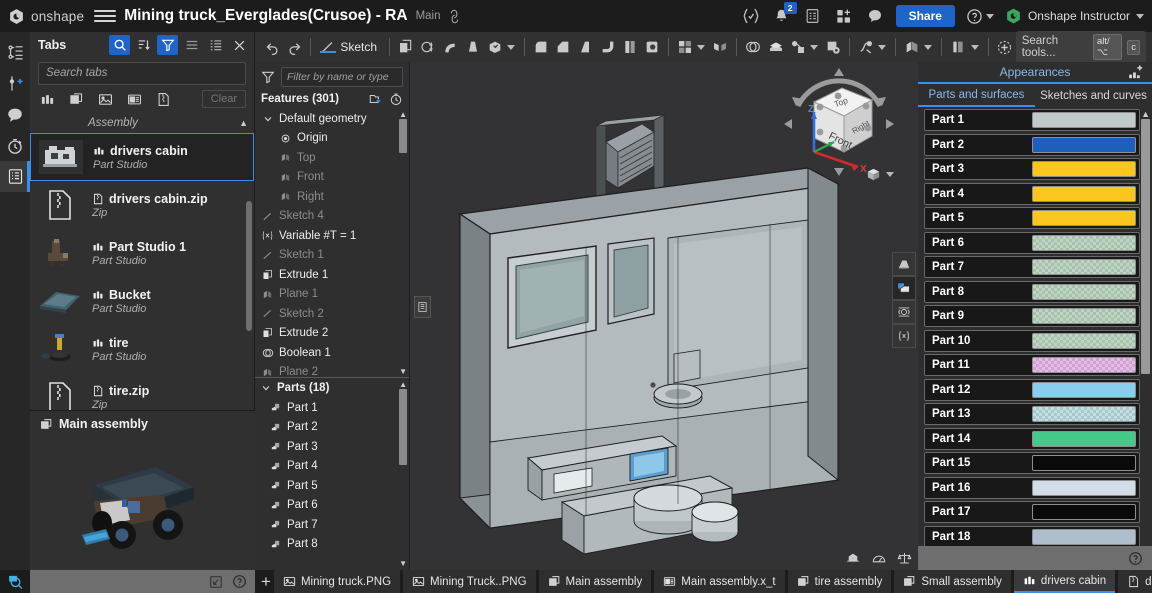 This screenshot has width=1152, height=593. Describe the element at coordinates (268, 77) in the screenshot. I see `filter-icon` at that location.